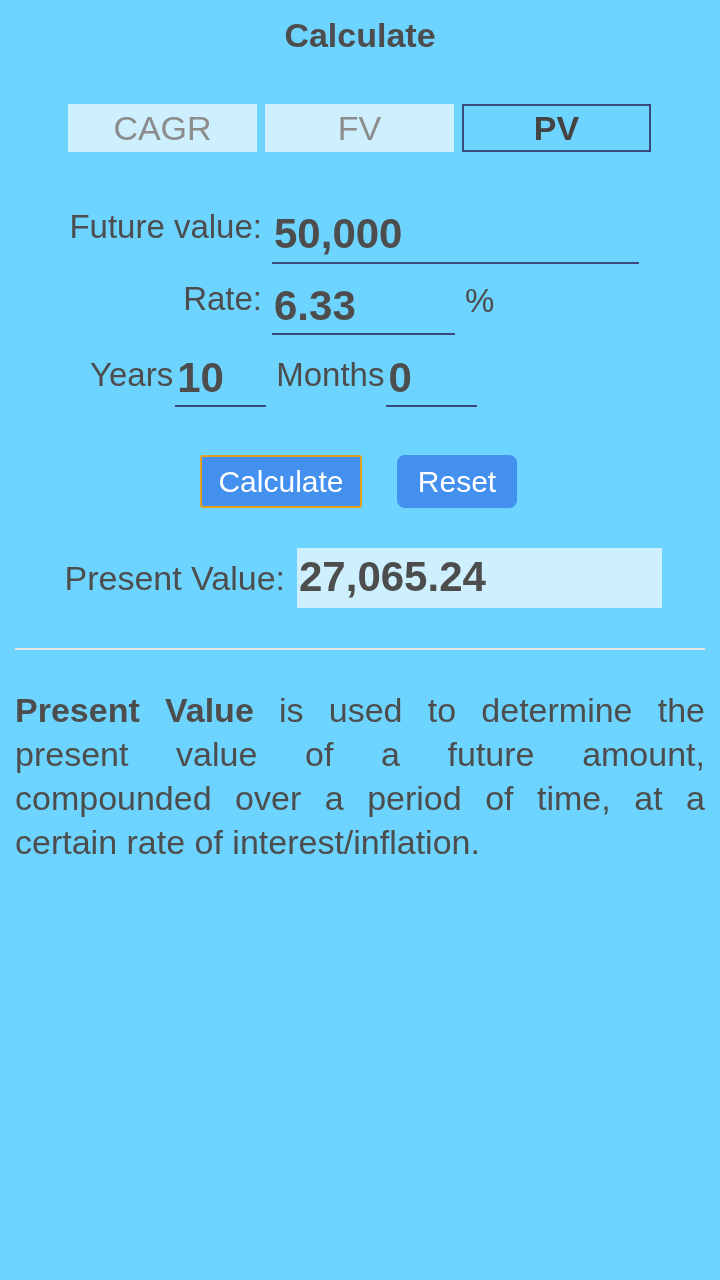 The height and width of the screenshot is (1280, 720). Describe the element at coordinates (132, 374) in the screenshot. I see `field-label: Years` at that location.